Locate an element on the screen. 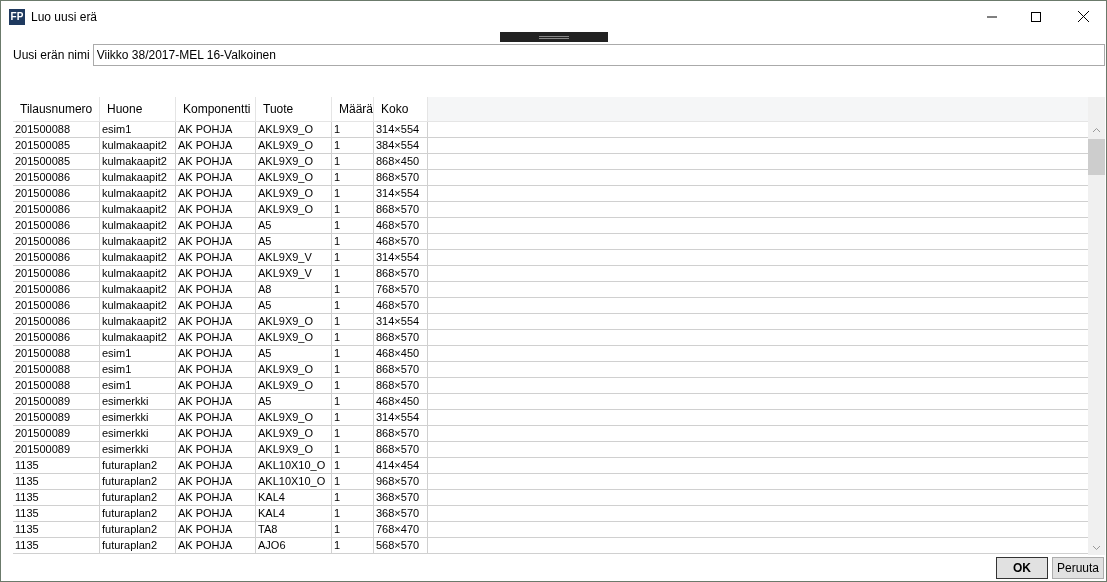  table-cell: 568×570 is located at coordinates (401, 545).